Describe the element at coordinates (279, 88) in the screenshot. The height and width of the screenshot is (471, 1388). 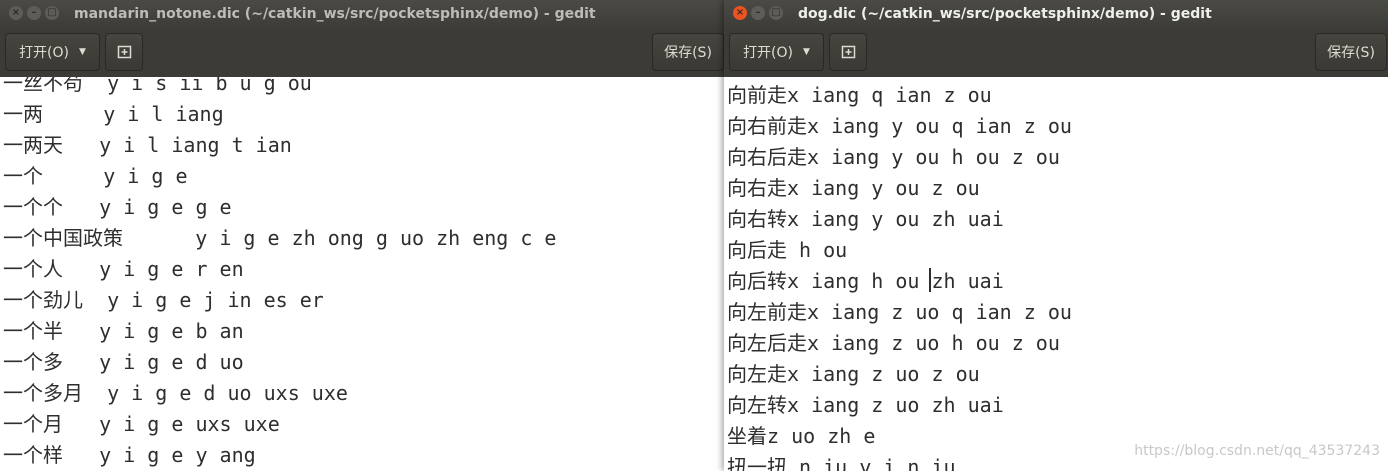
I see `text-line: 一丝不苟 y i s ii b u g ou` at that location.